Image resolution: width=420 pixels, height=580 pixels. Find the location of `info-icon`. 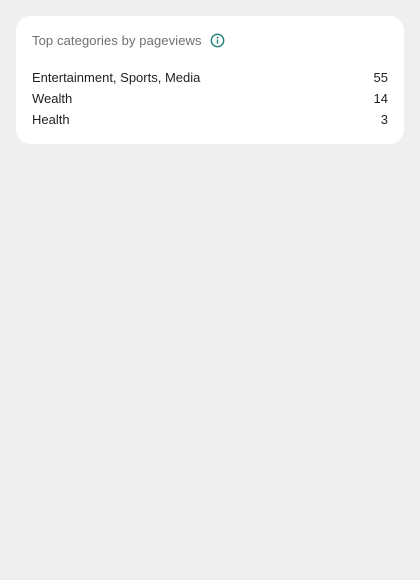

info-icon is located at coordinates (218, 40).